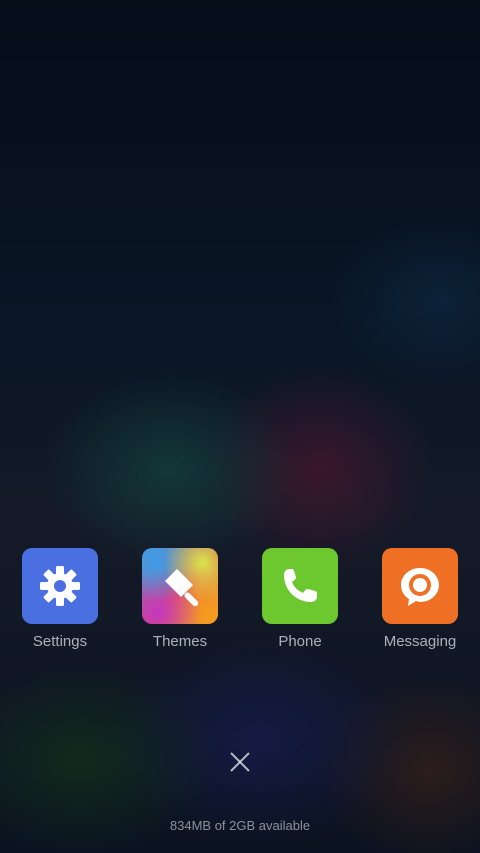  Describe the element at coordinates (300, 641) in the screenshot. I see `app-label-phone: Phone` at that location.